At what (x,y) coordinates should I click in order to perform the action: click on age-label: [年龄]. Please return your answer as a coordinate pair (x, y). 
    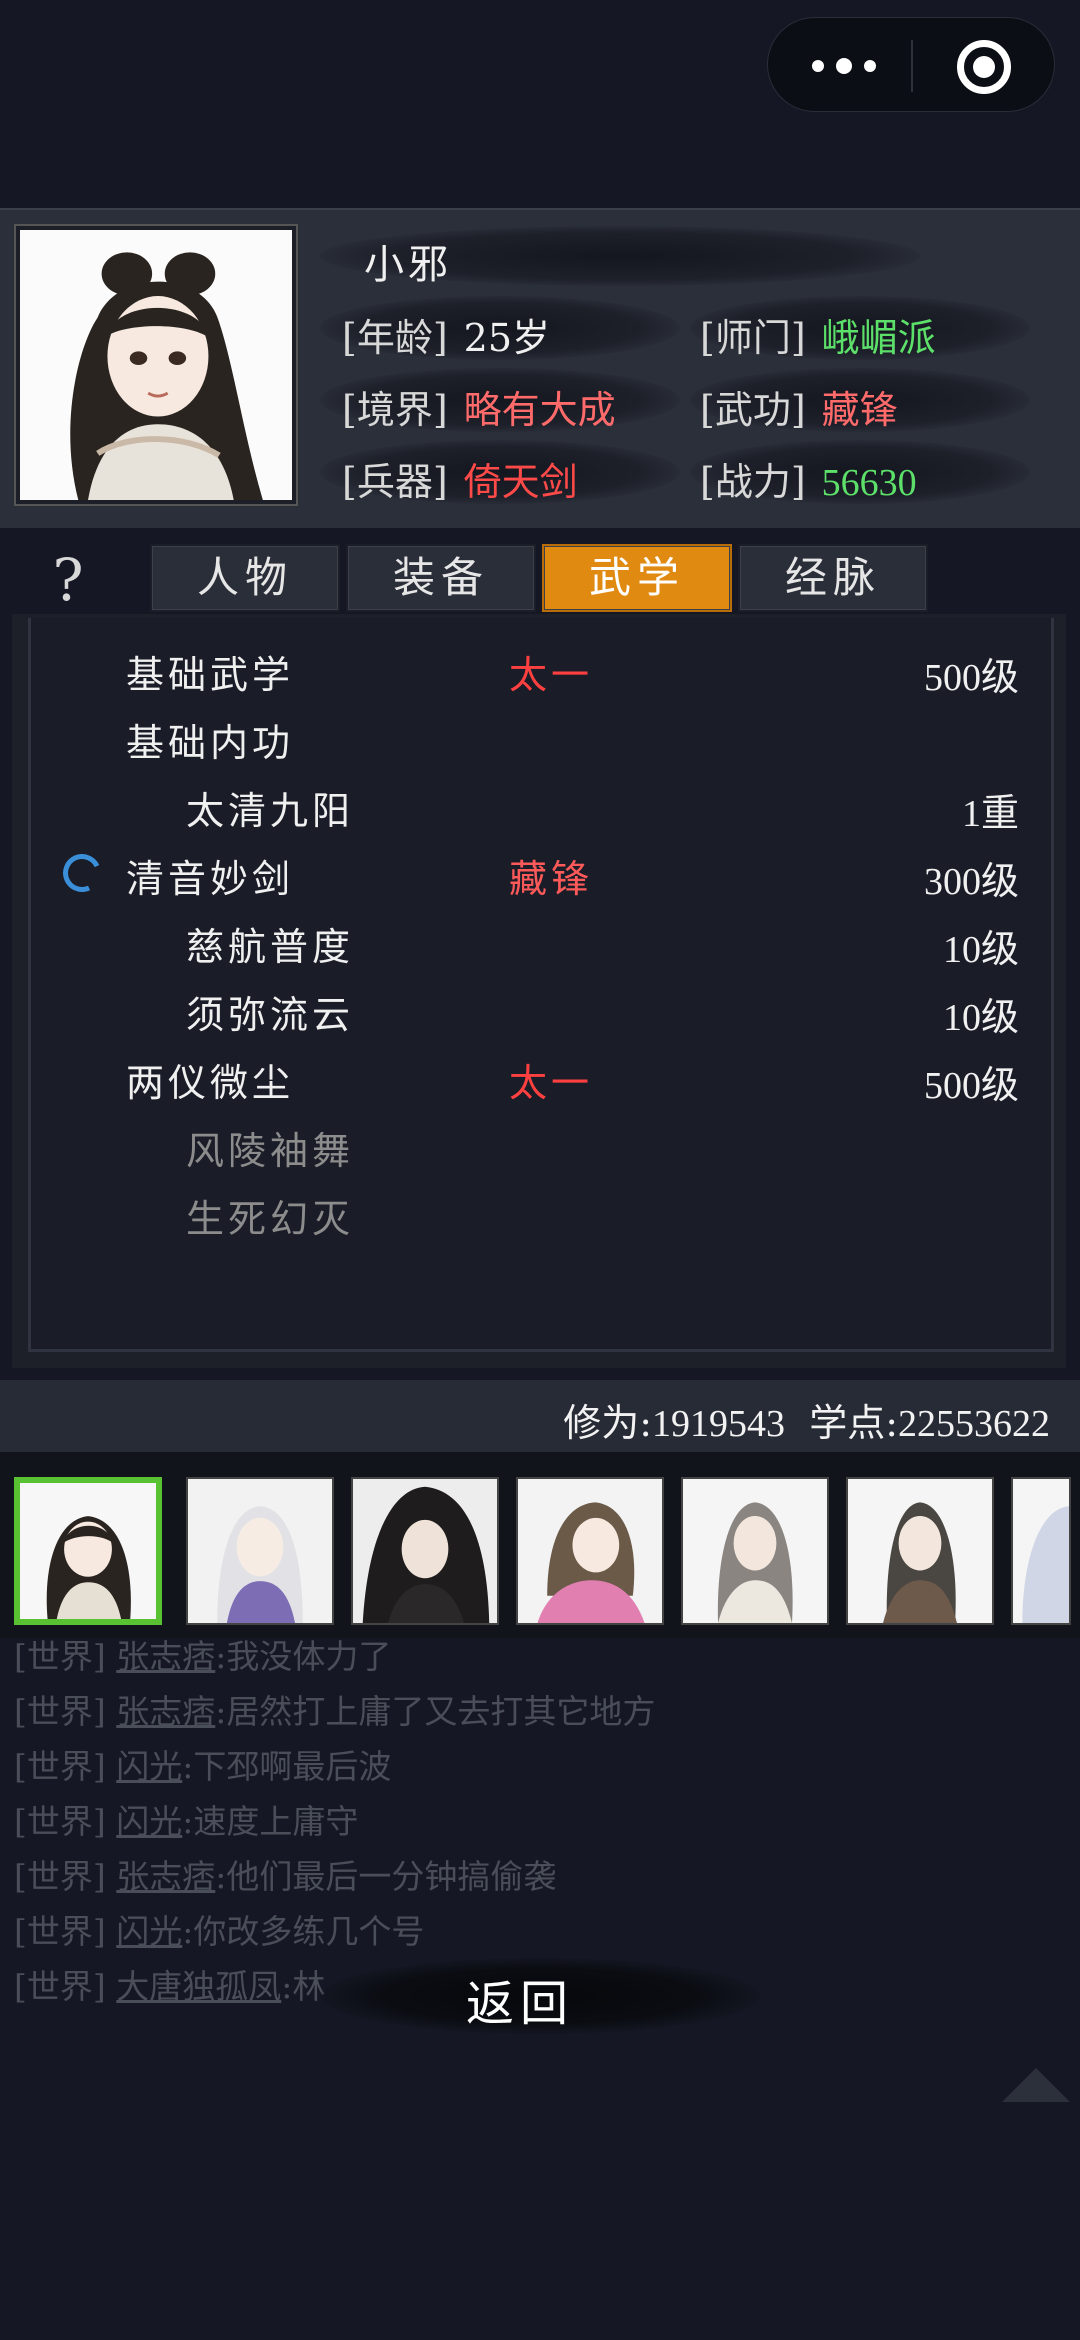
    Looking at the image, I should click on (395, 338).